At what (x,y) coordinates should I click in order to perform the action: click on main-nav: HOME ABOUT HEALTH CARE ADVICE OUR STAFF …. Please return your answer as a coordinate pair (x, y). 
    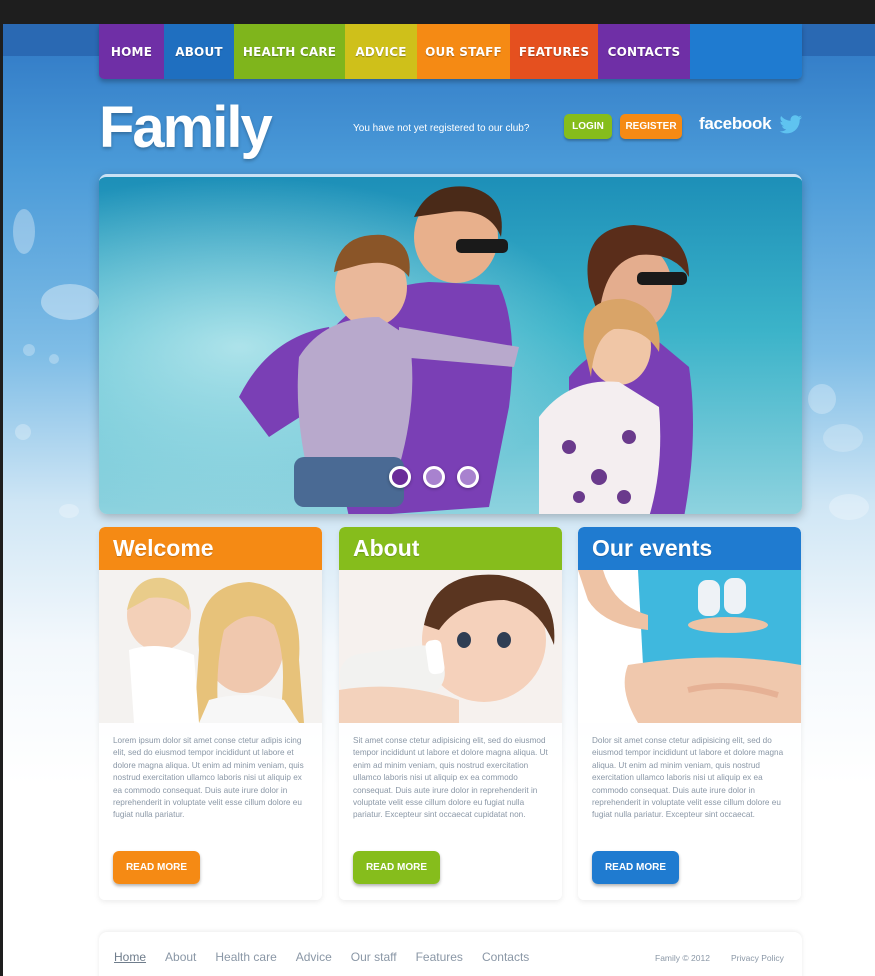
    Looking at the image, I should click on (450, 51).